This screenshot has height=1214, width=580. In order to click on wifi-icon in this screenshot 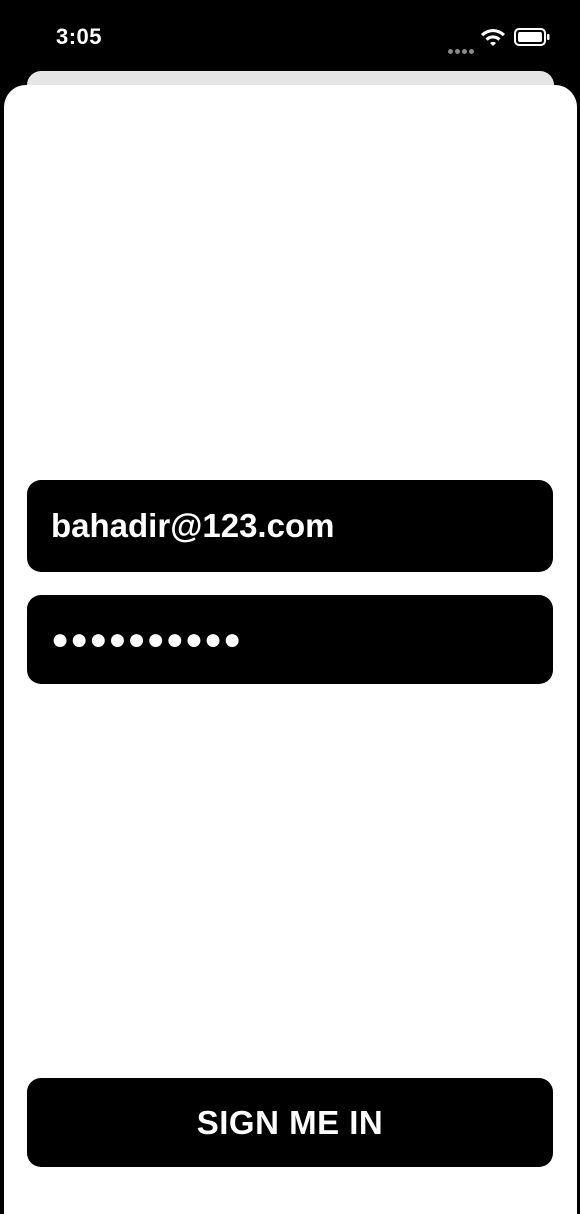, I will do `click(493, 37)`.